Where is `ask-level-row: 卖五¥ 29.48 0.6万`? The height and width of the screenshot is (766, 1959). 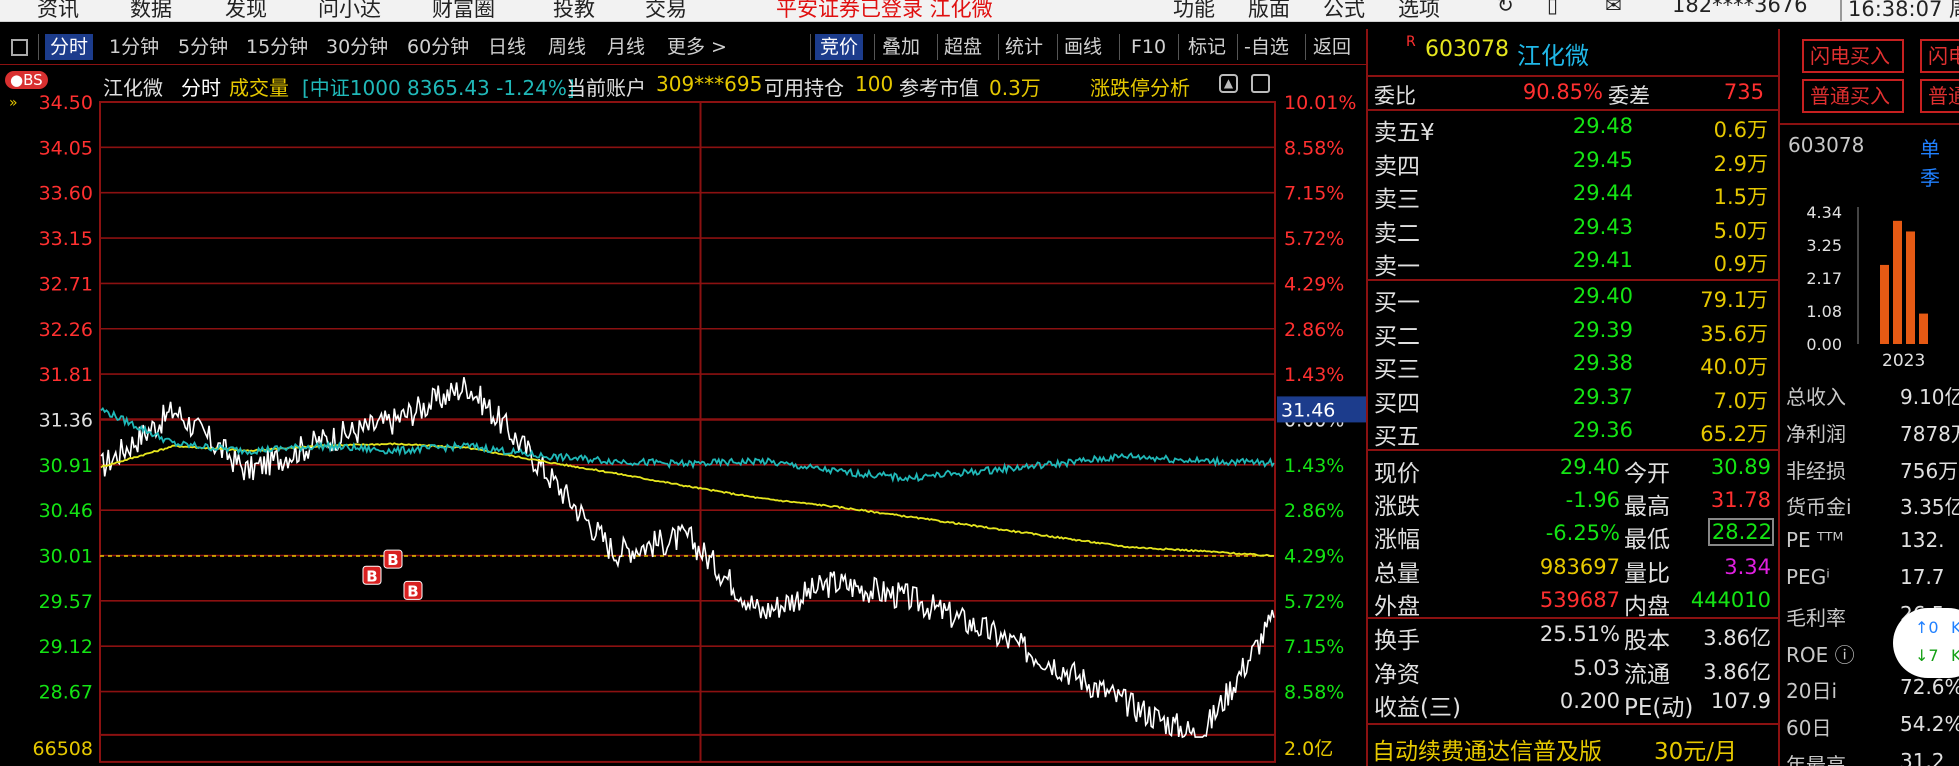
ask-level-row: 卖五¥ 29.48 0.6万 is located at coordinates (1573, 128).